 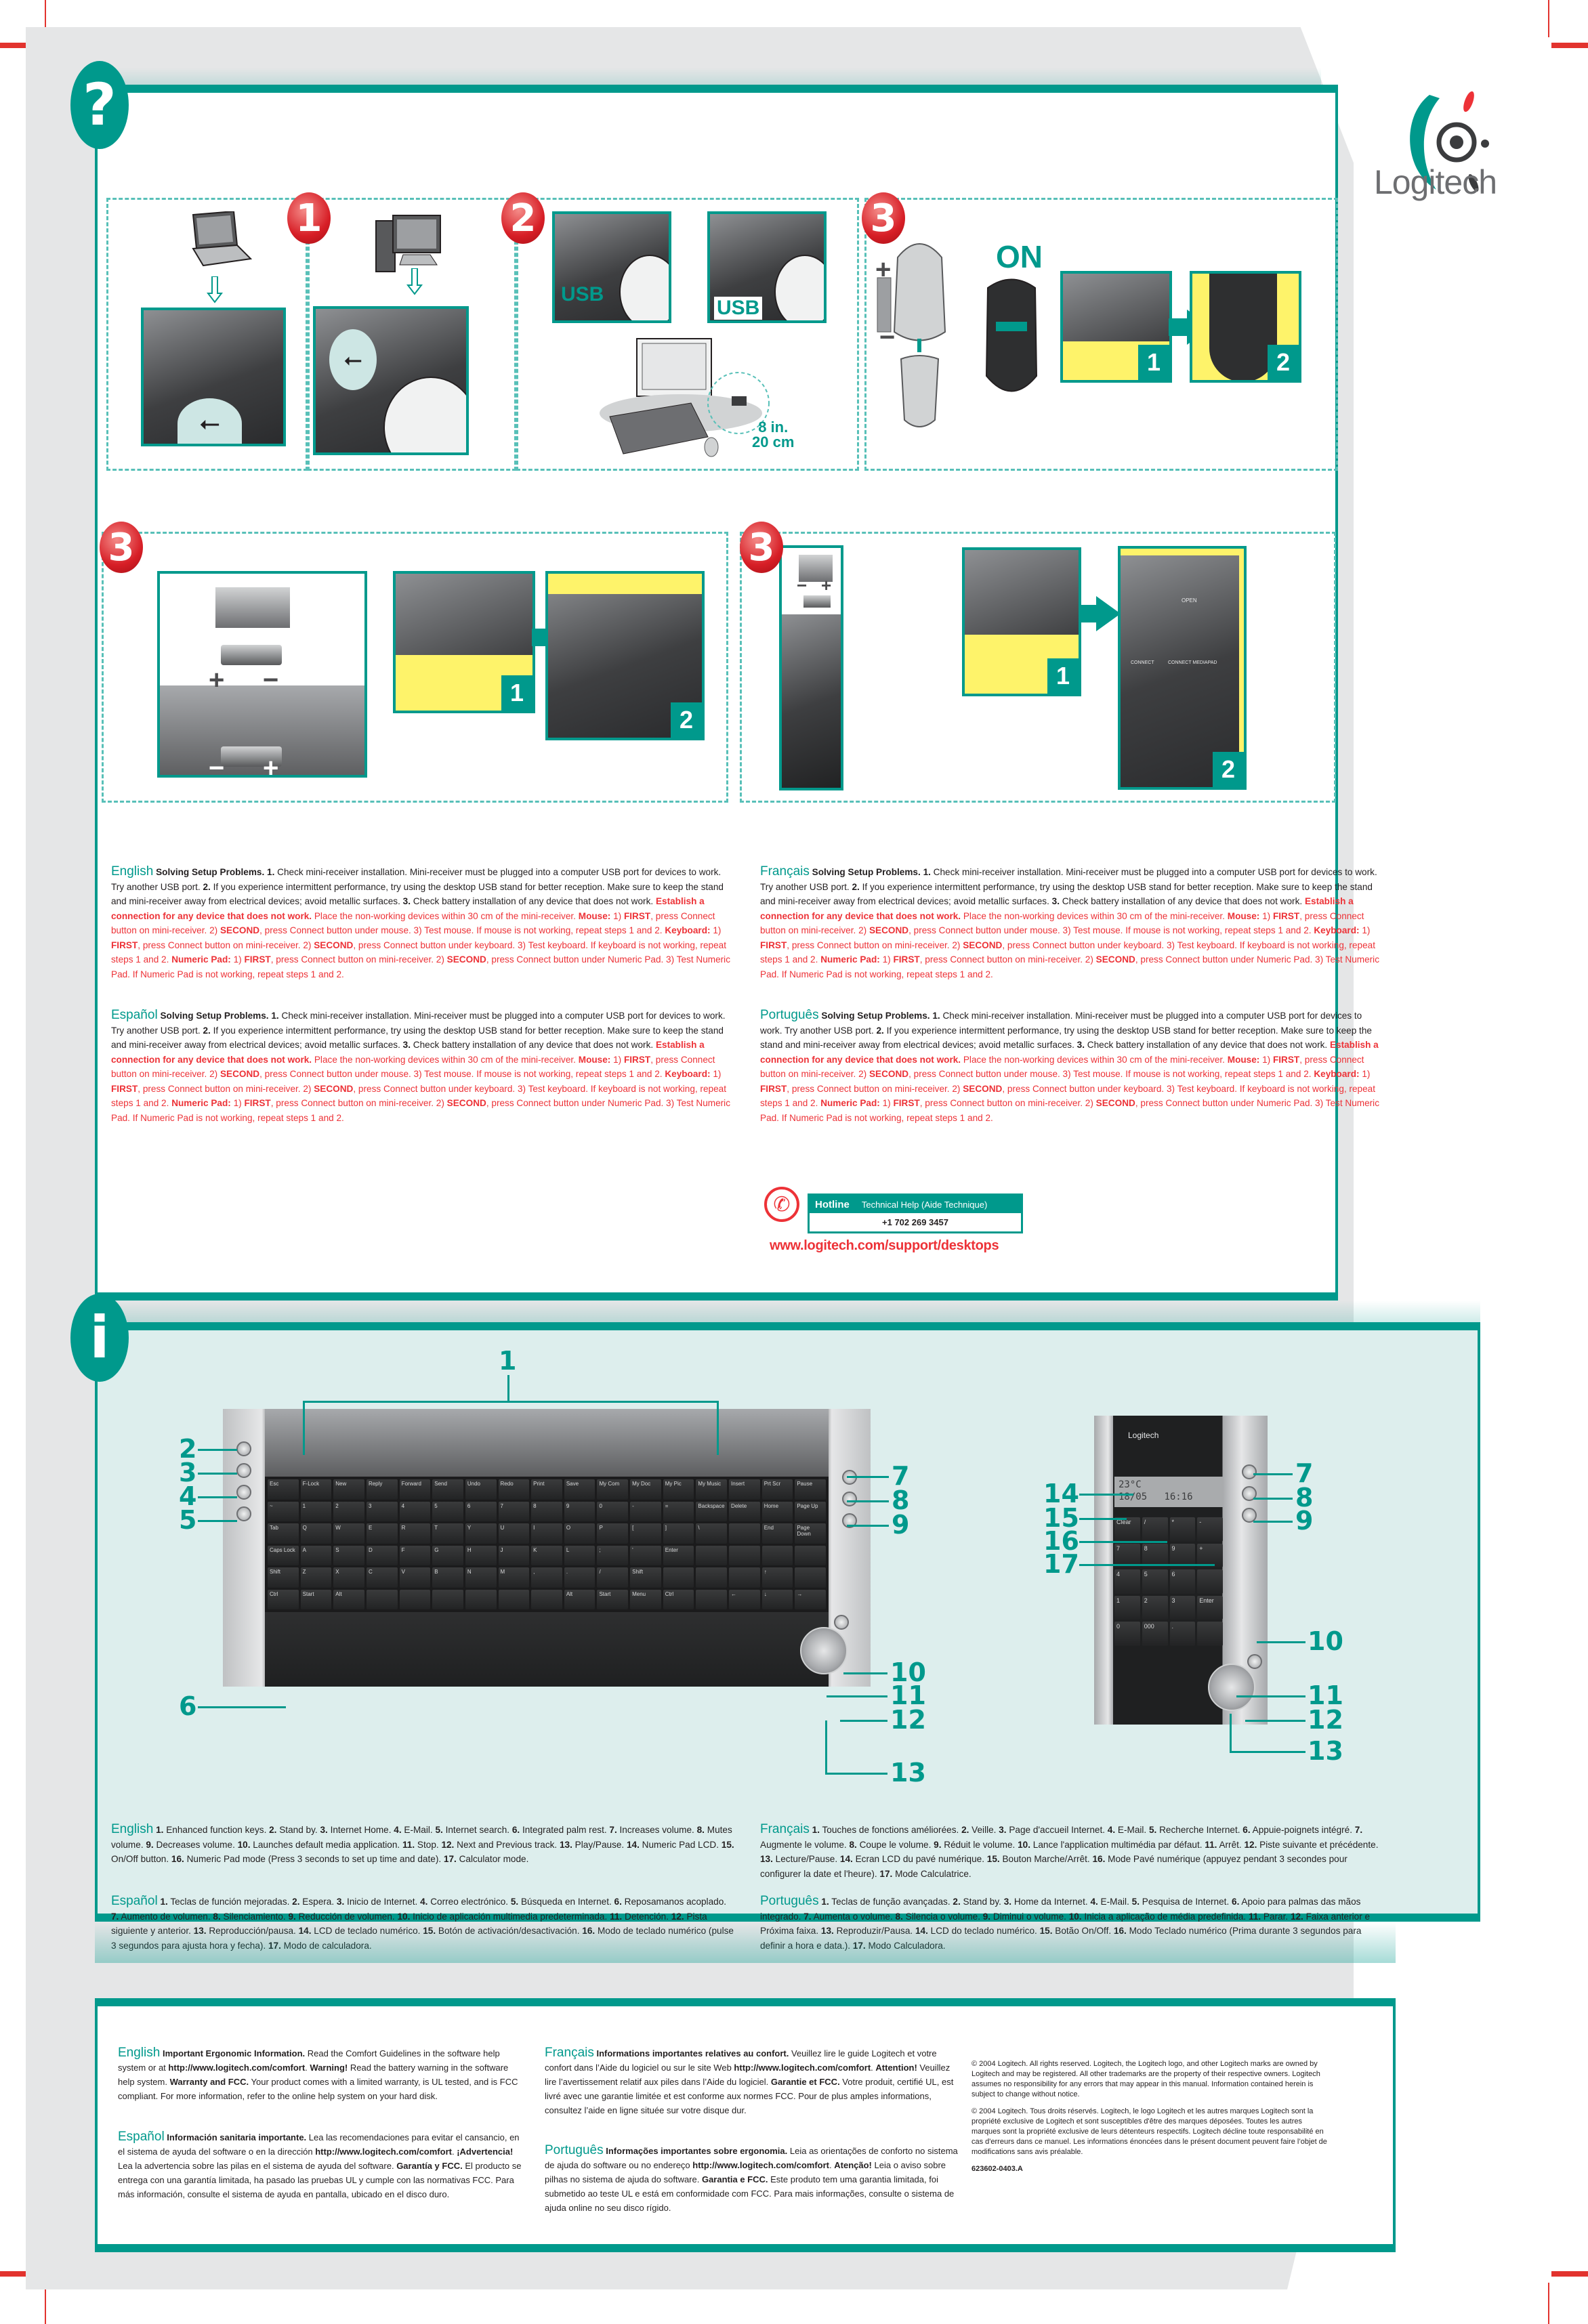 I want to click on internet-home-button, so click(x=243, y=1470).